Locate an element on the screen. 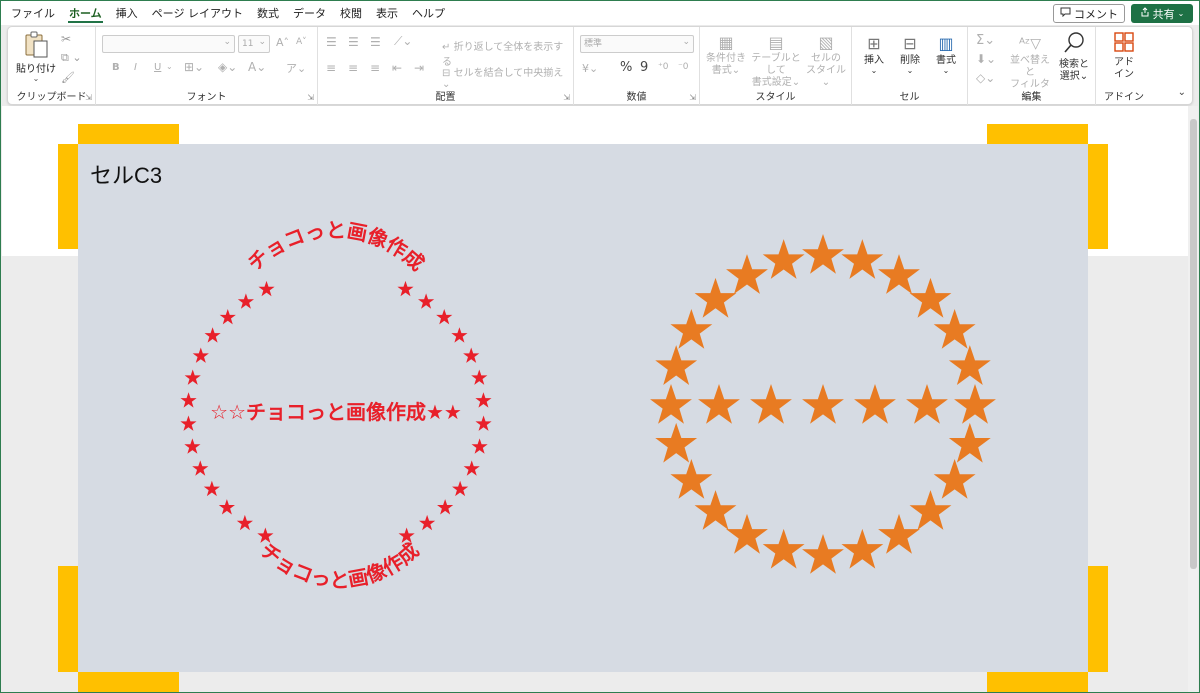  orange-star-badge is located at coordinates (823, 404).